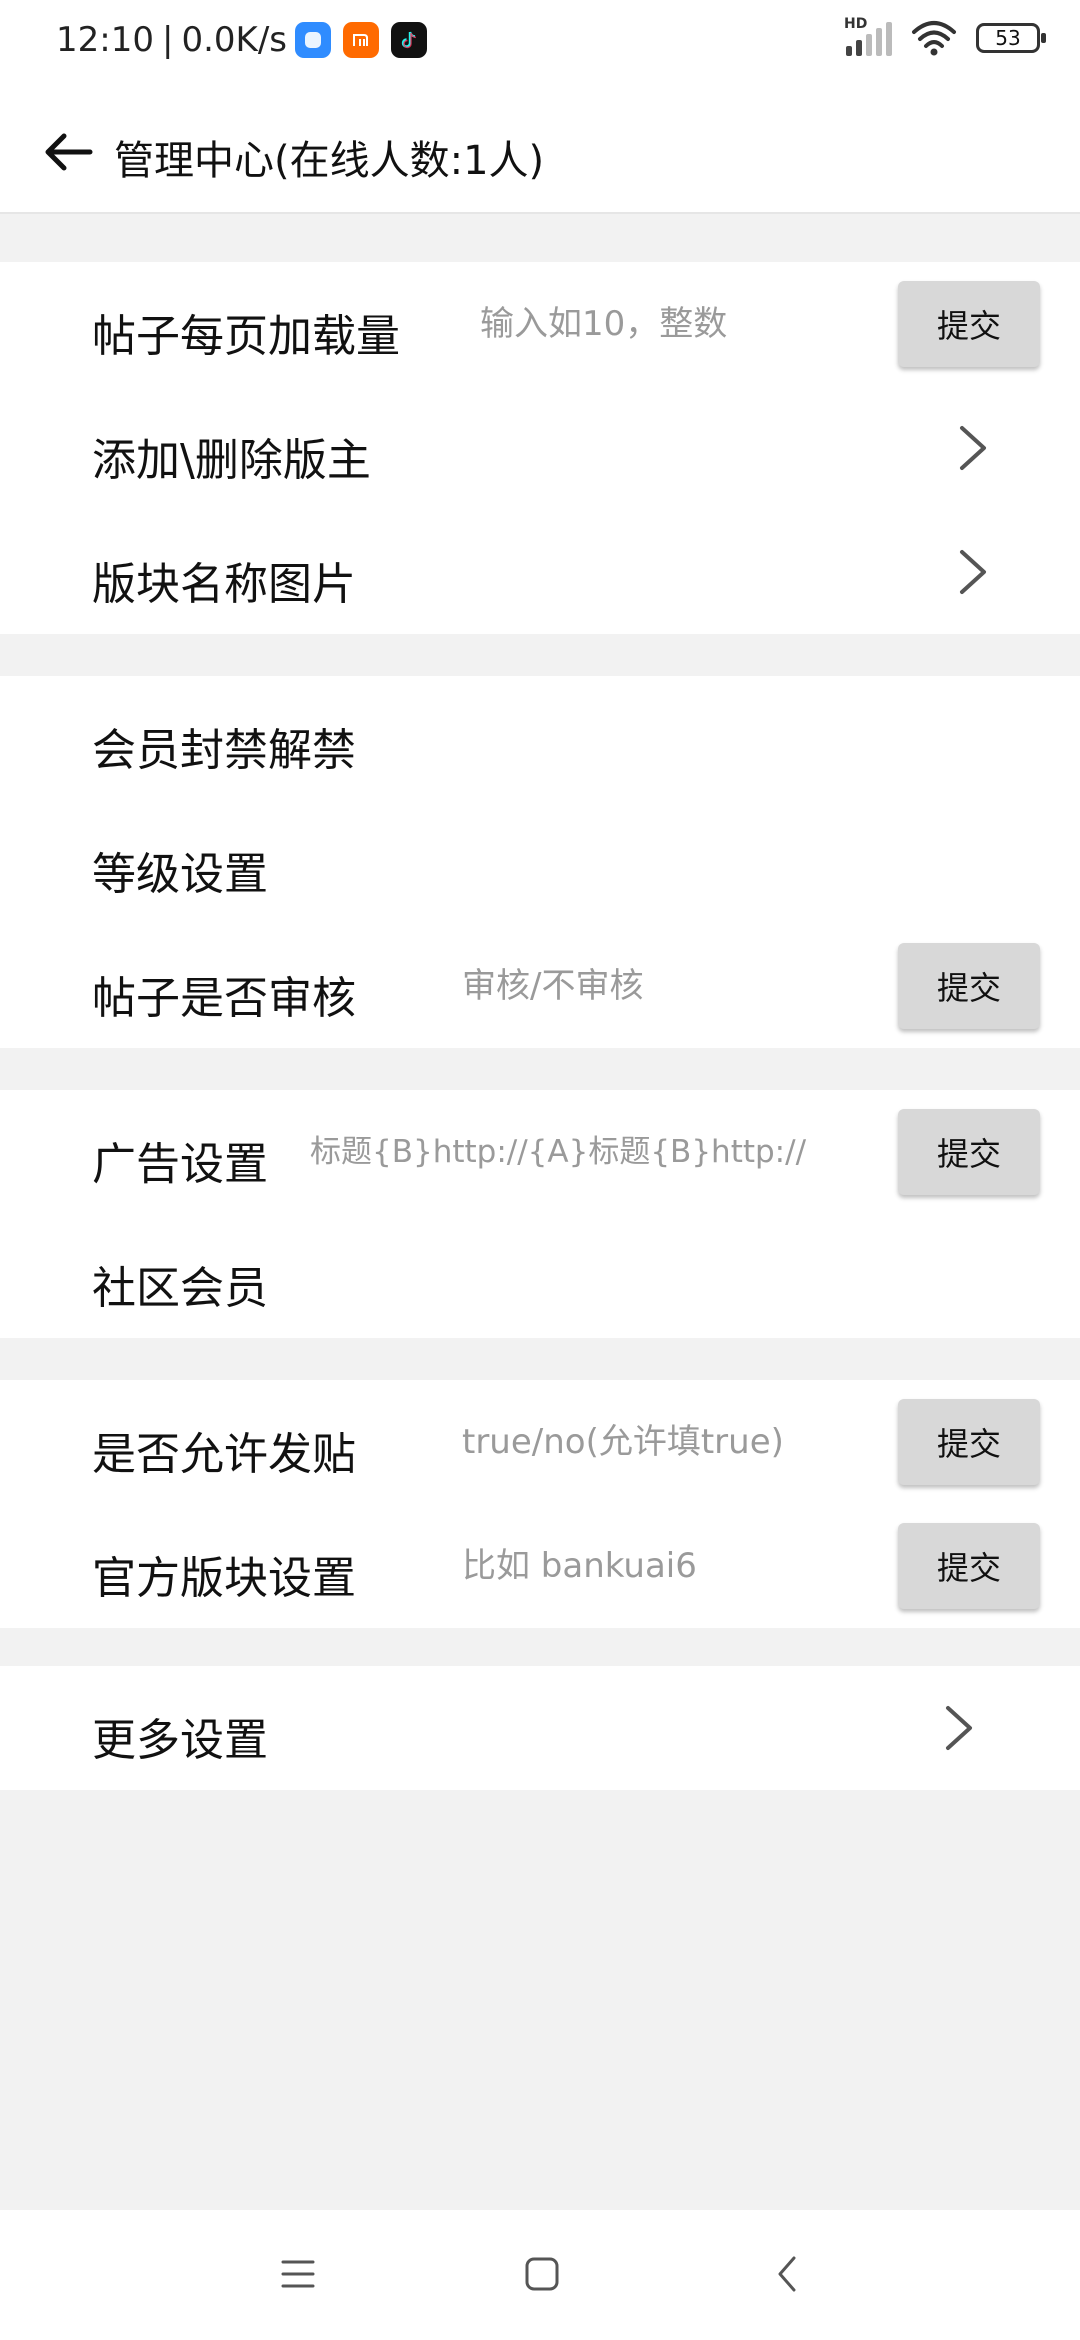  I want to click on status-right: HD 53, so click(945, 36).